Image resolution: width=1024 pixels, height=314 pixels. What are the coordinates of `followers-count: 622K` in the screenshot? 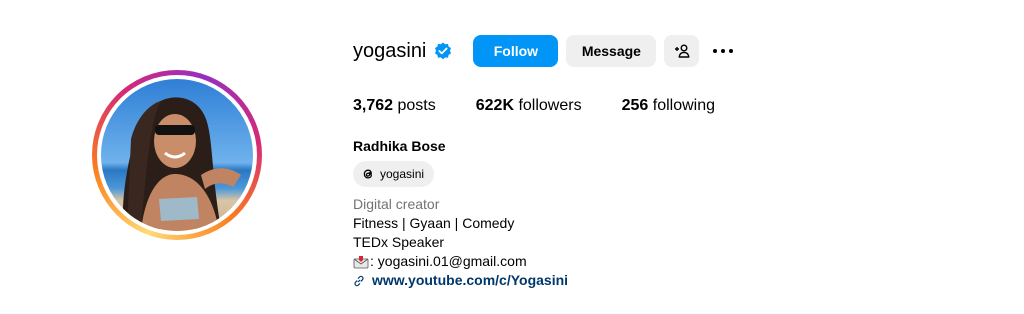 It's located at (494, 105).